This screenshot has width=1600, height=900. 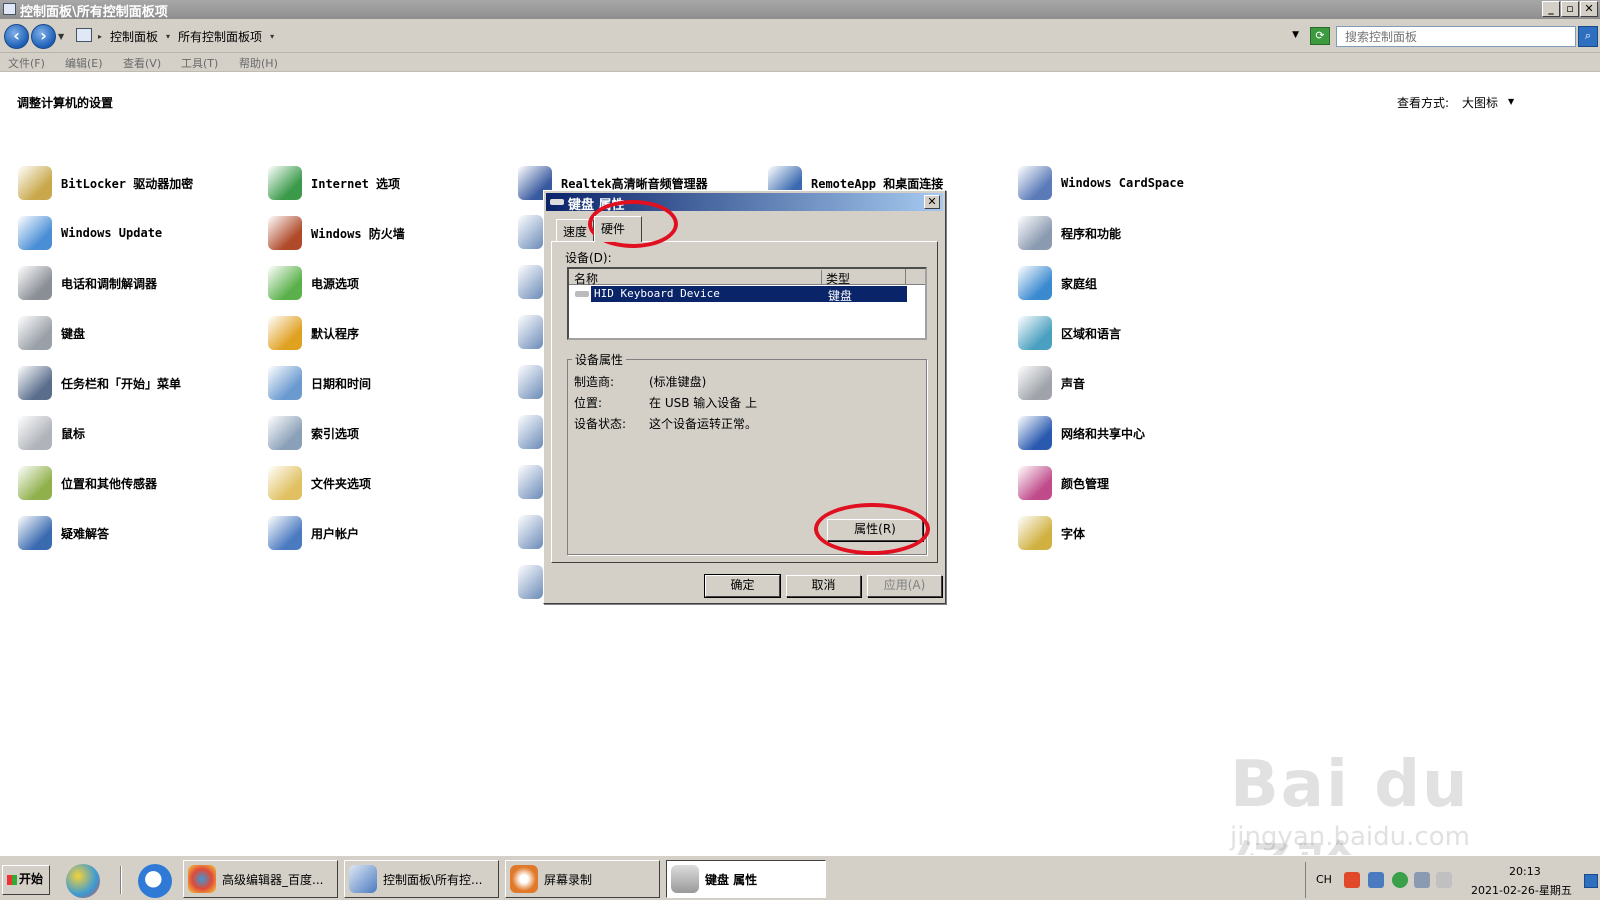 I want to click on taskbar-button: 屏幕录制, so click(x=582, y=879).